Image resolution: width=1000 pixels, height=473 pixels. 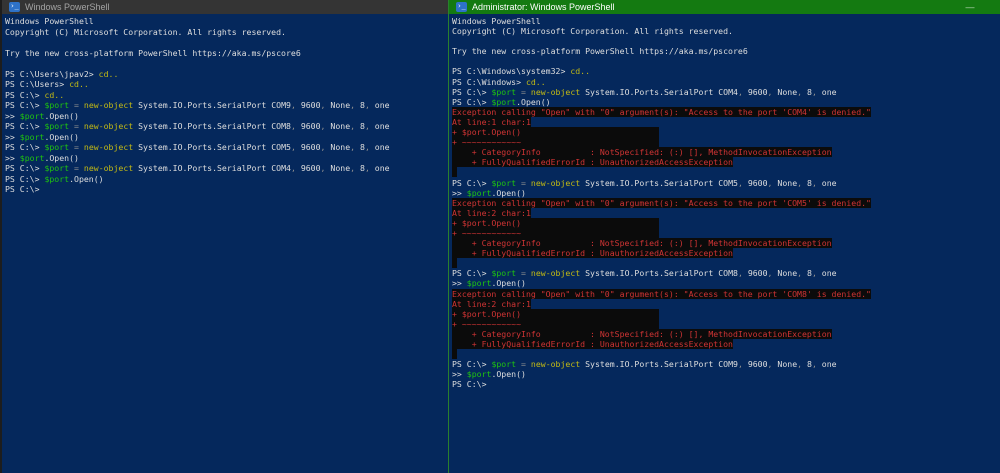 What do you see at coordinates (724, 7) in the screenshot?
I see `right-window-titlebar: ›_ Administrator: Windows PowerShell —` at bounding box center [724, 7].